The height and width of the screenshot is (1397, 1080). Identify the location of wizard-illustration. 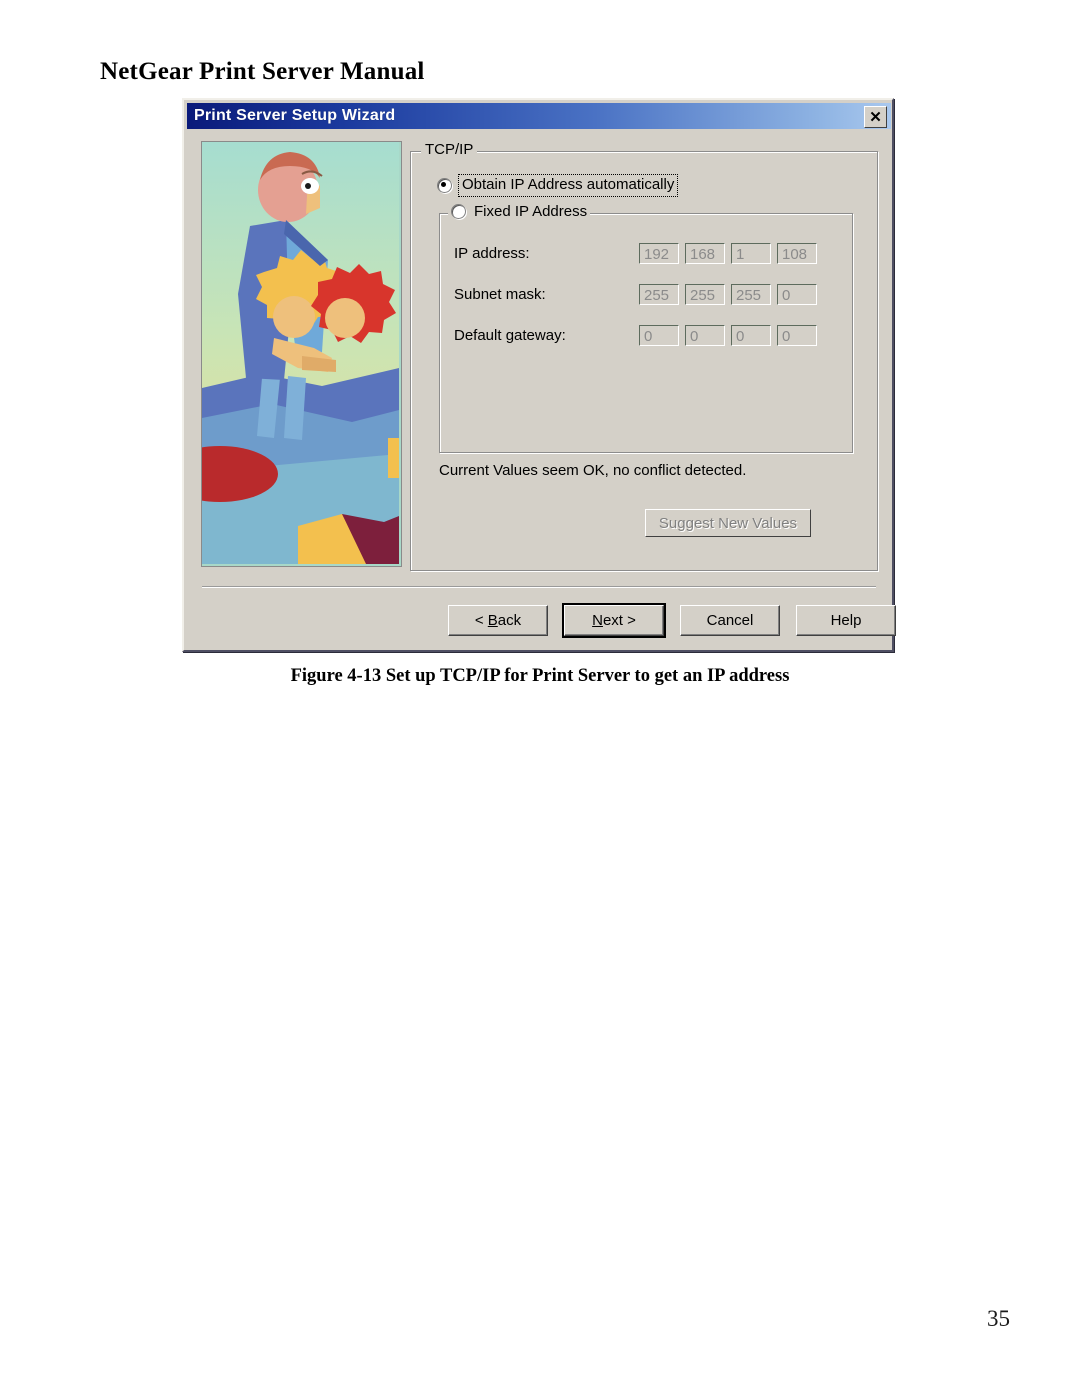
(301, 354).